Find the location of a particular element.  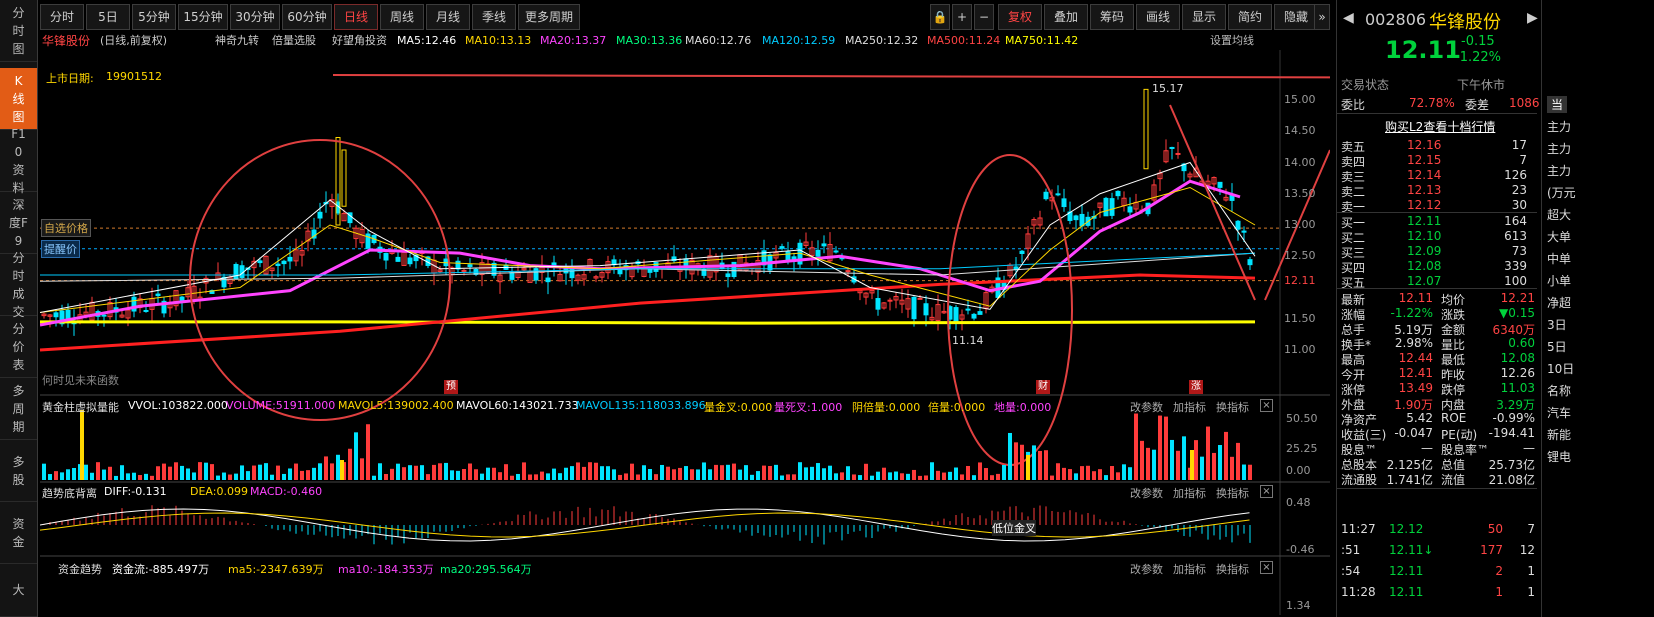

nav-item-2: F10资料 is located at coordinates (18, 161).